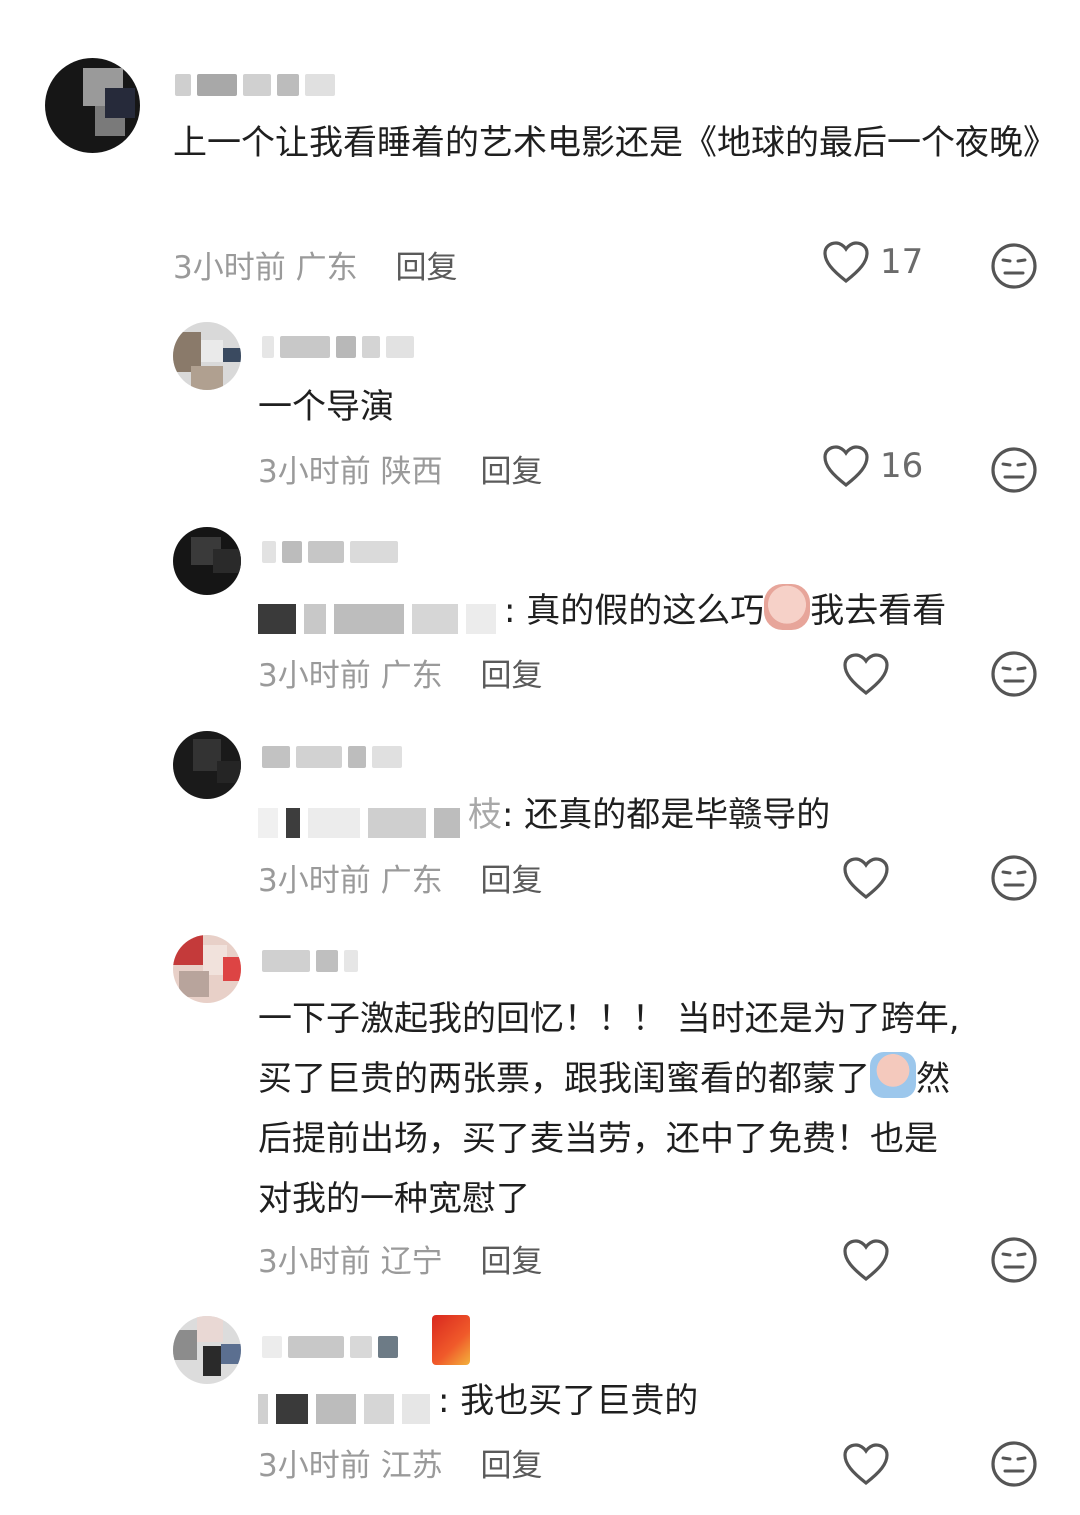  I want to click on comment-line: 后提前出场，买了麦当劳，还中了免费！也是, so click(598, 1139).